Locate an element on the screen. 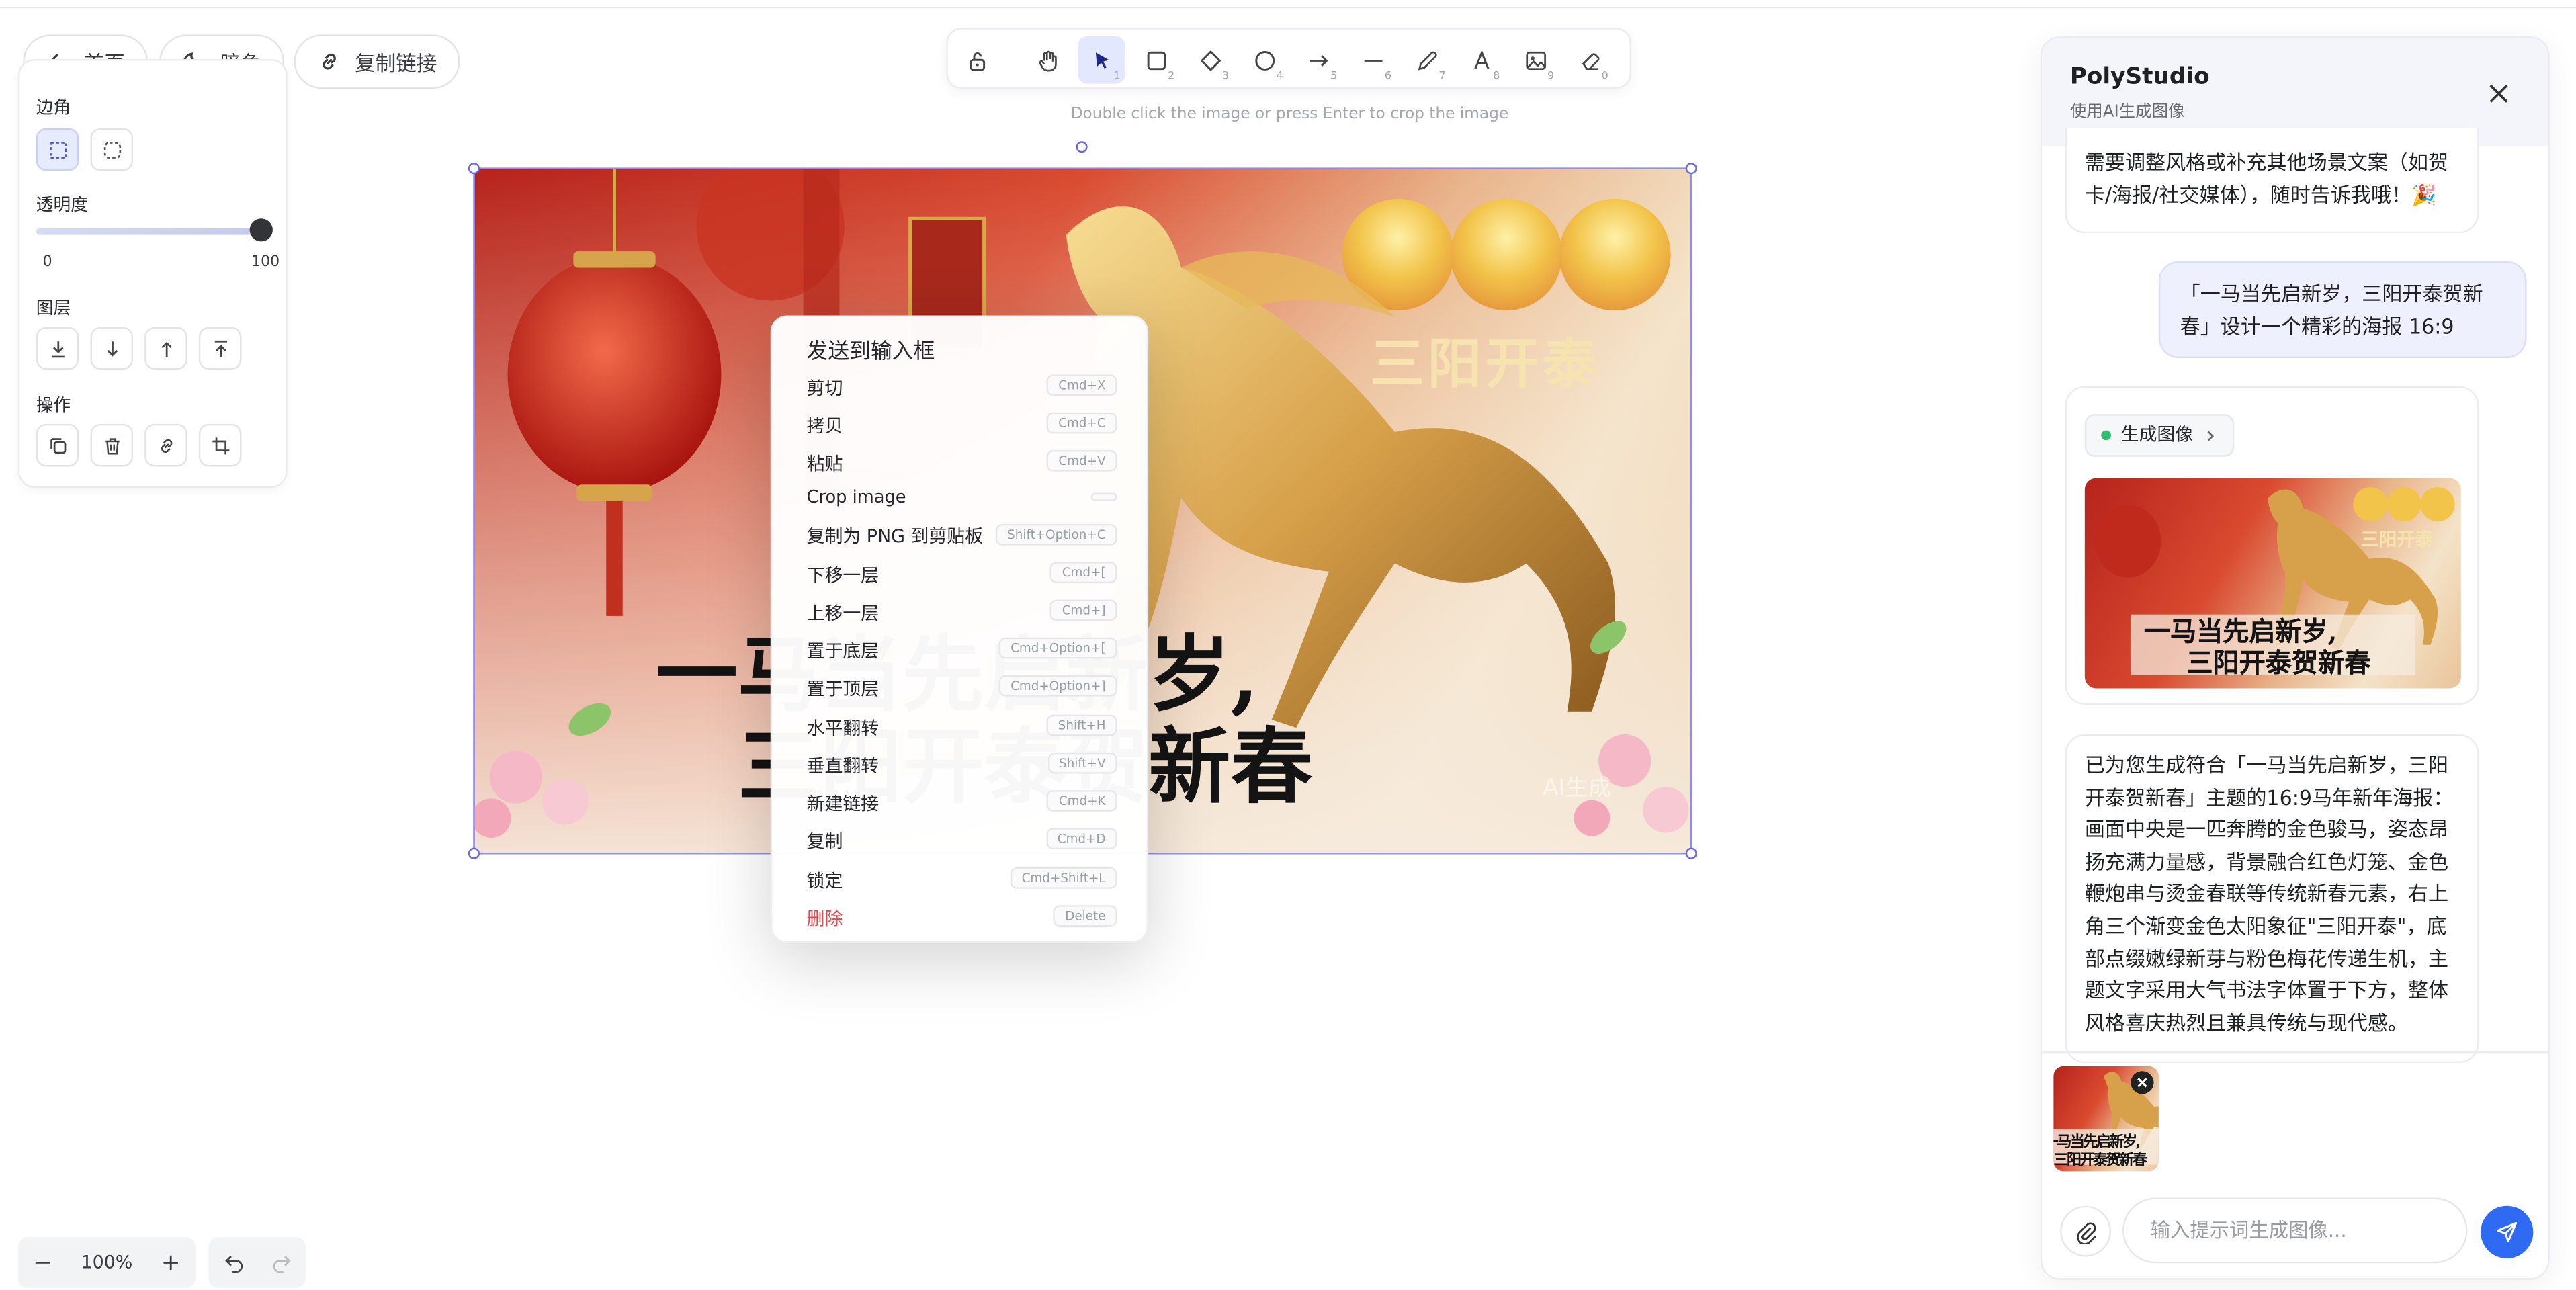  lock-tool is located at coordinates (976, 60).